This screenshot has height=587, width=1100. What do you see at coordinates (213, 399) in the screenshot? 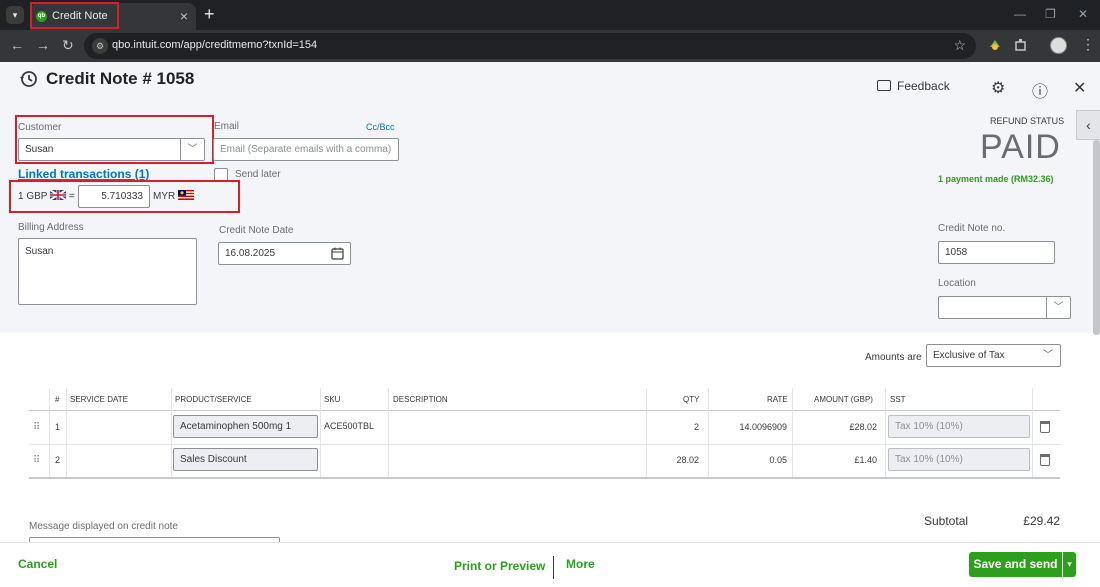
I see `col-header-product: PRODUCT/SERVICE` at bounding box center [213, 399].